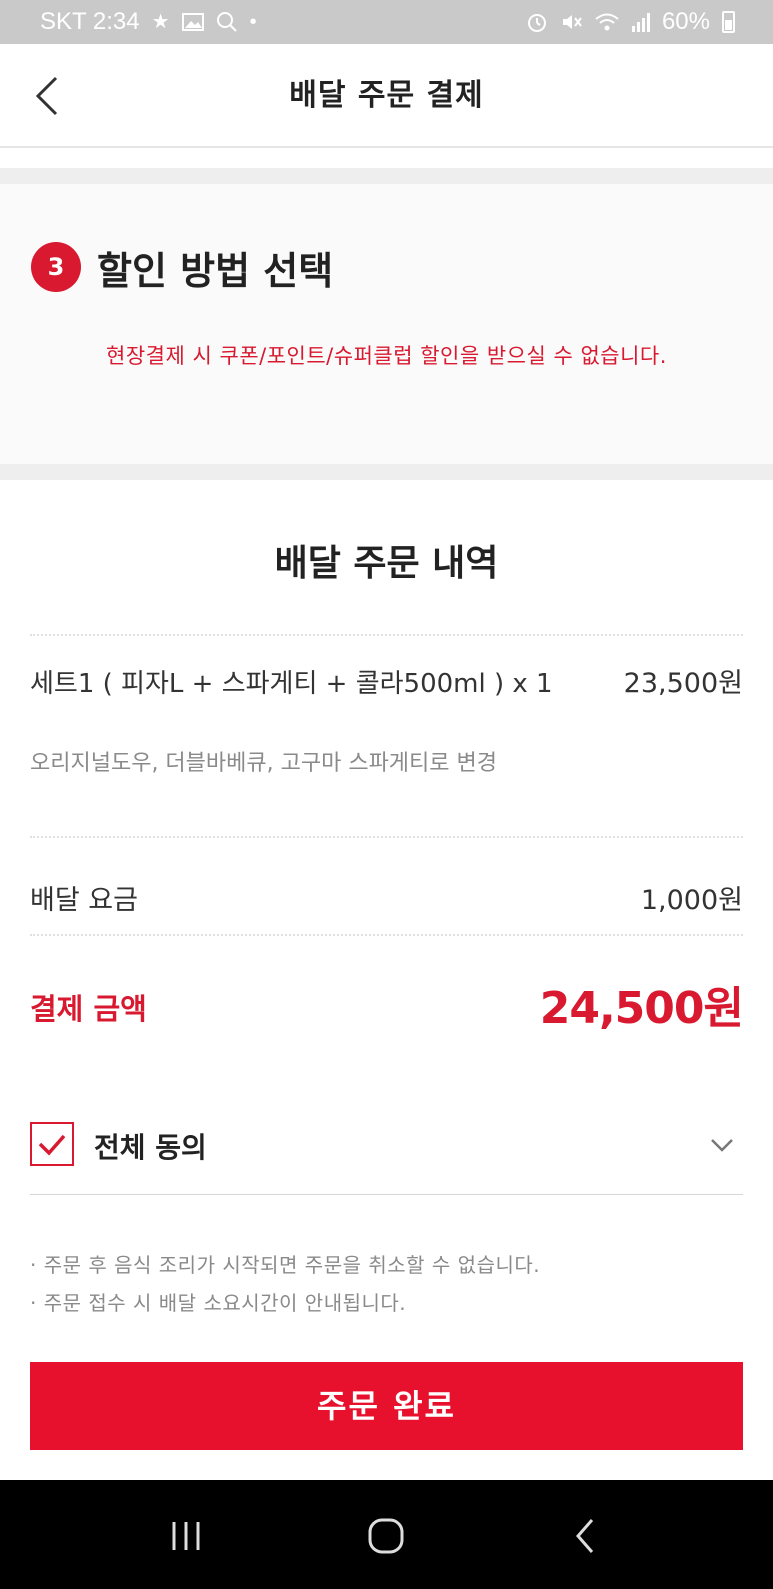  I want to click on system-nav-bar, so click(386, 1534).